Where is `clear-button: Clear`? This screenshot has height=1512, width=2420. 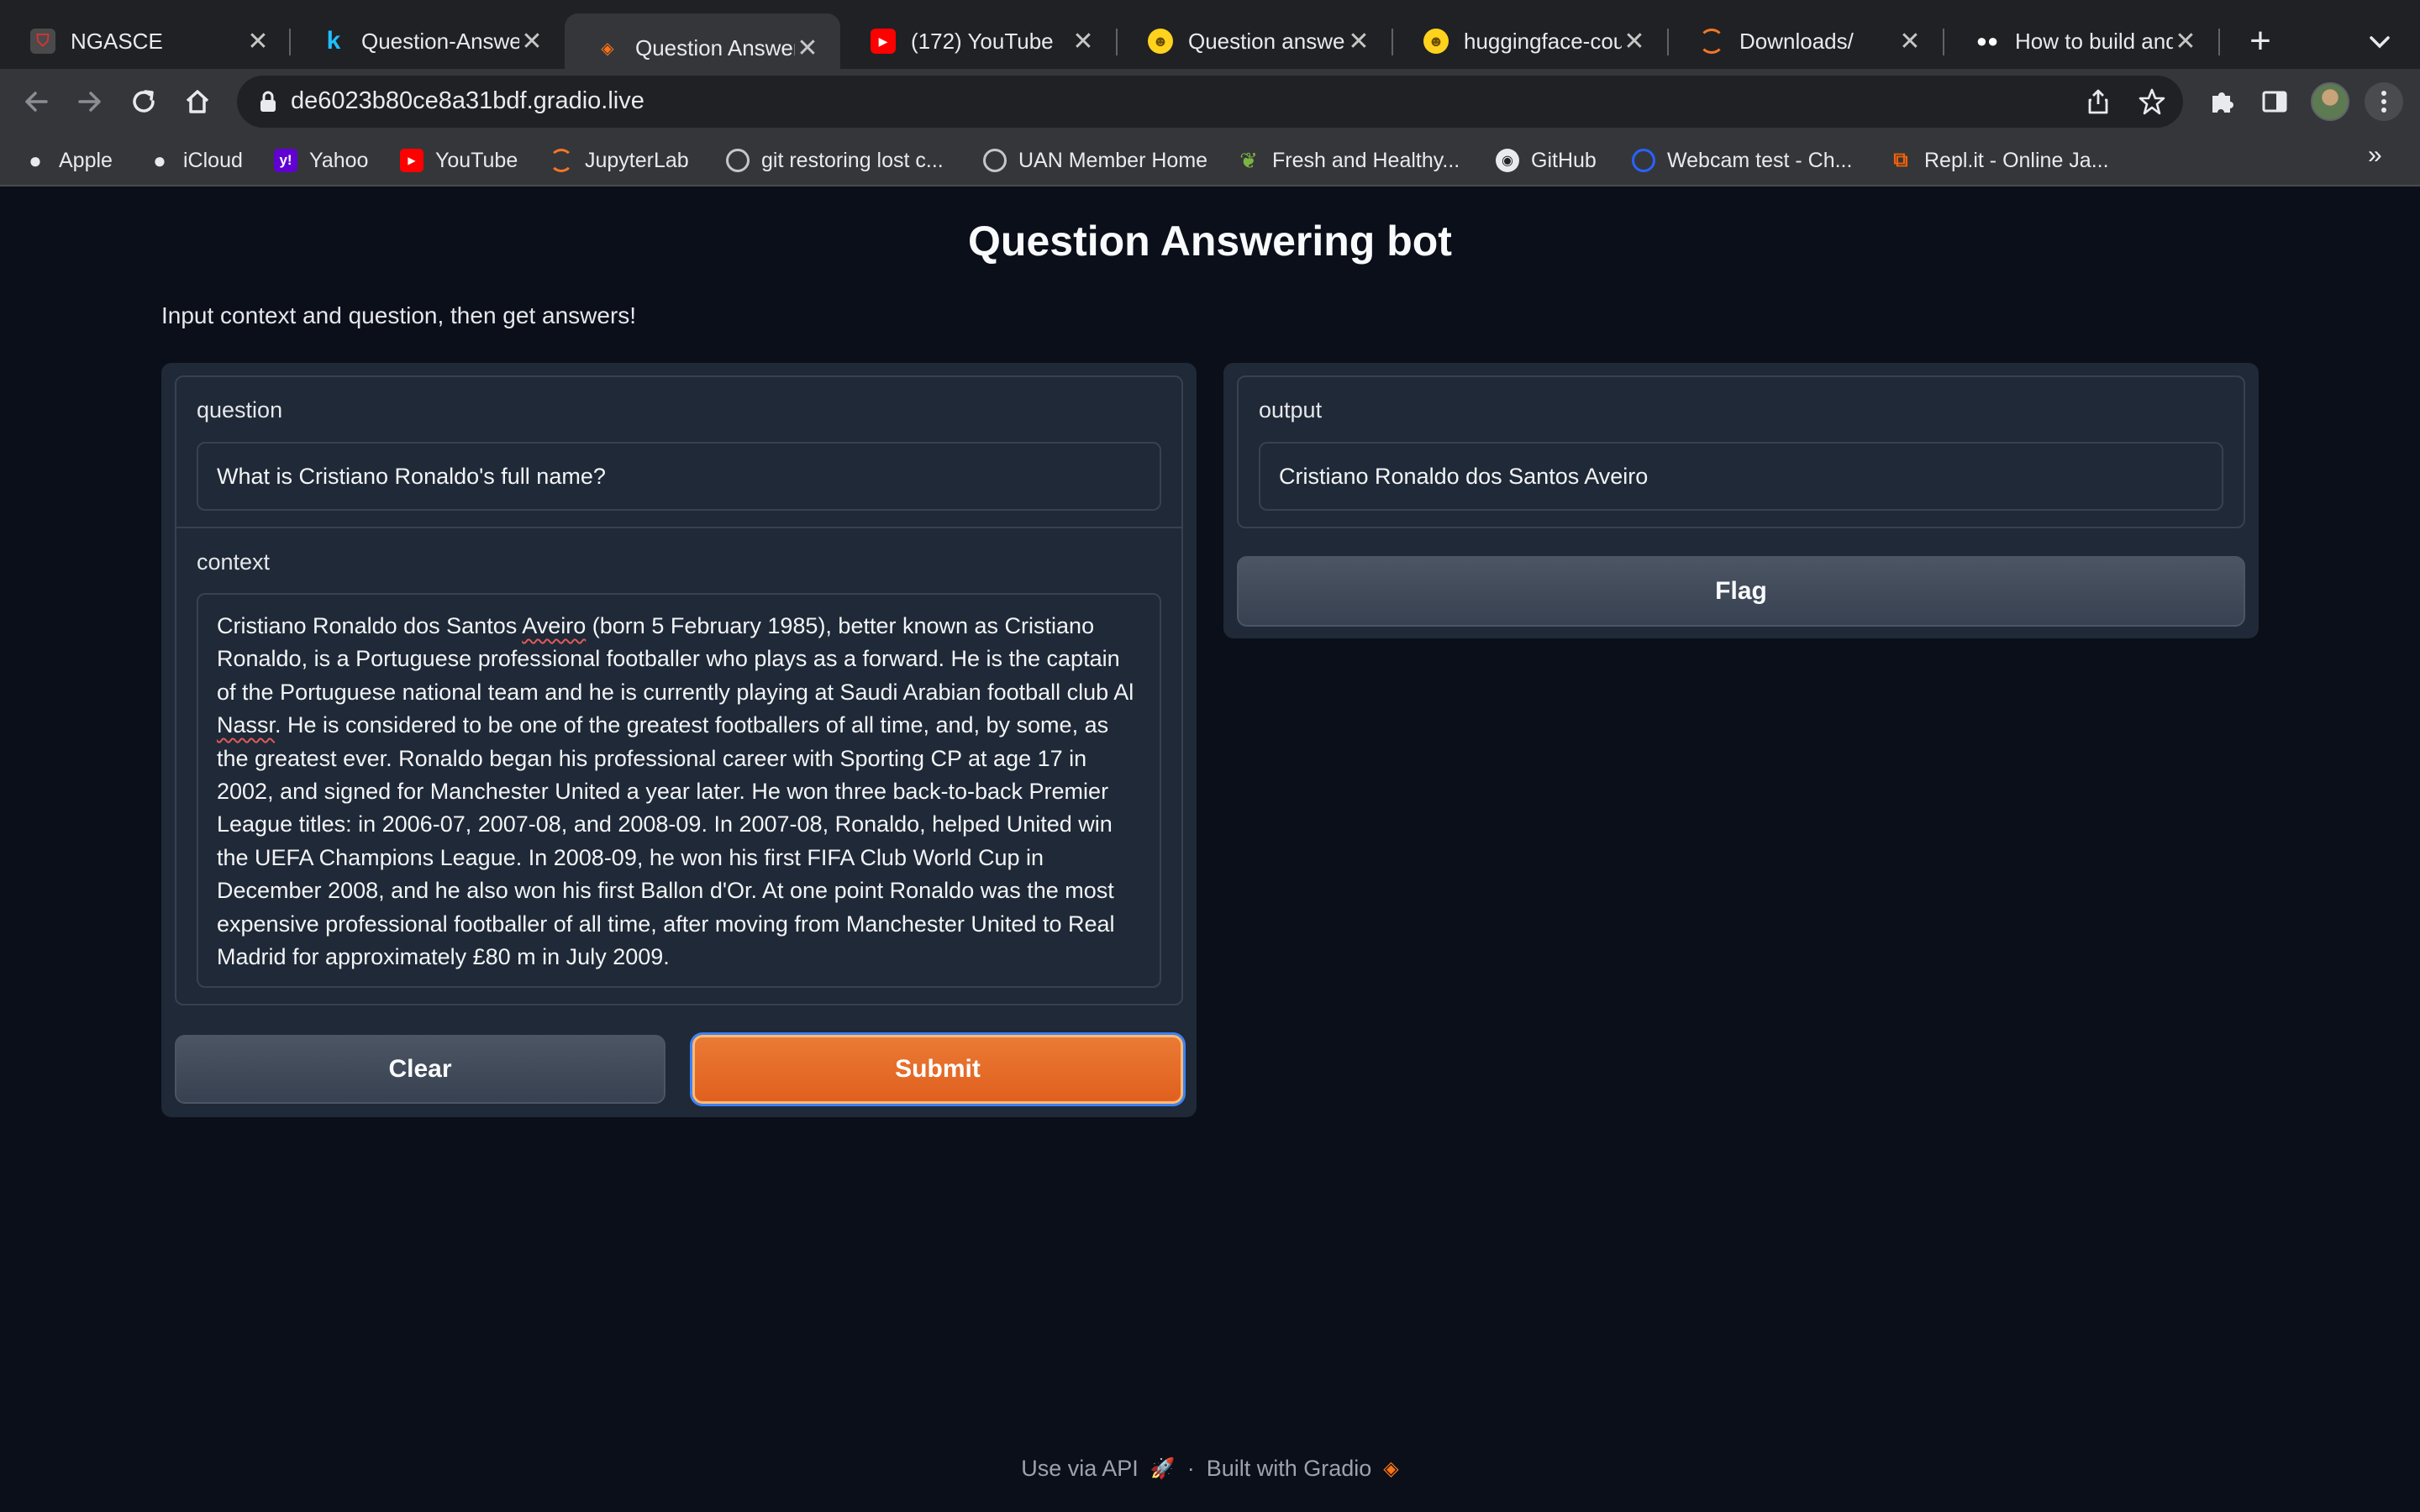 clear-button: Clear is located at coordinates (420, 1069).